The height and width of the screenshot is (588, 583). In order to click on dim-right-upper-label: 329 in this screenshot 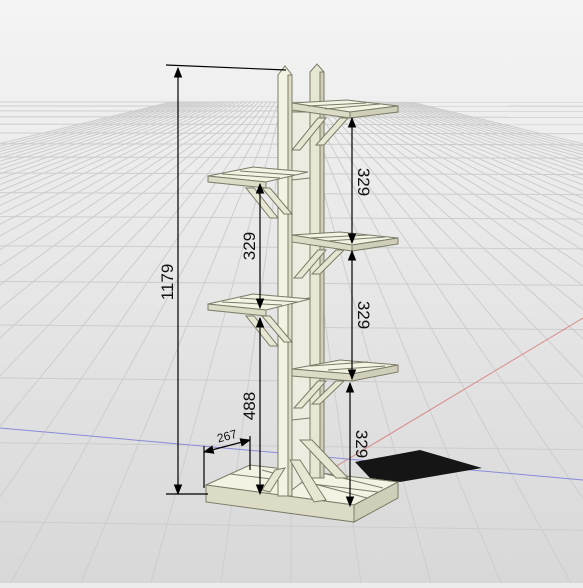, I will do `click(363, 182)`.